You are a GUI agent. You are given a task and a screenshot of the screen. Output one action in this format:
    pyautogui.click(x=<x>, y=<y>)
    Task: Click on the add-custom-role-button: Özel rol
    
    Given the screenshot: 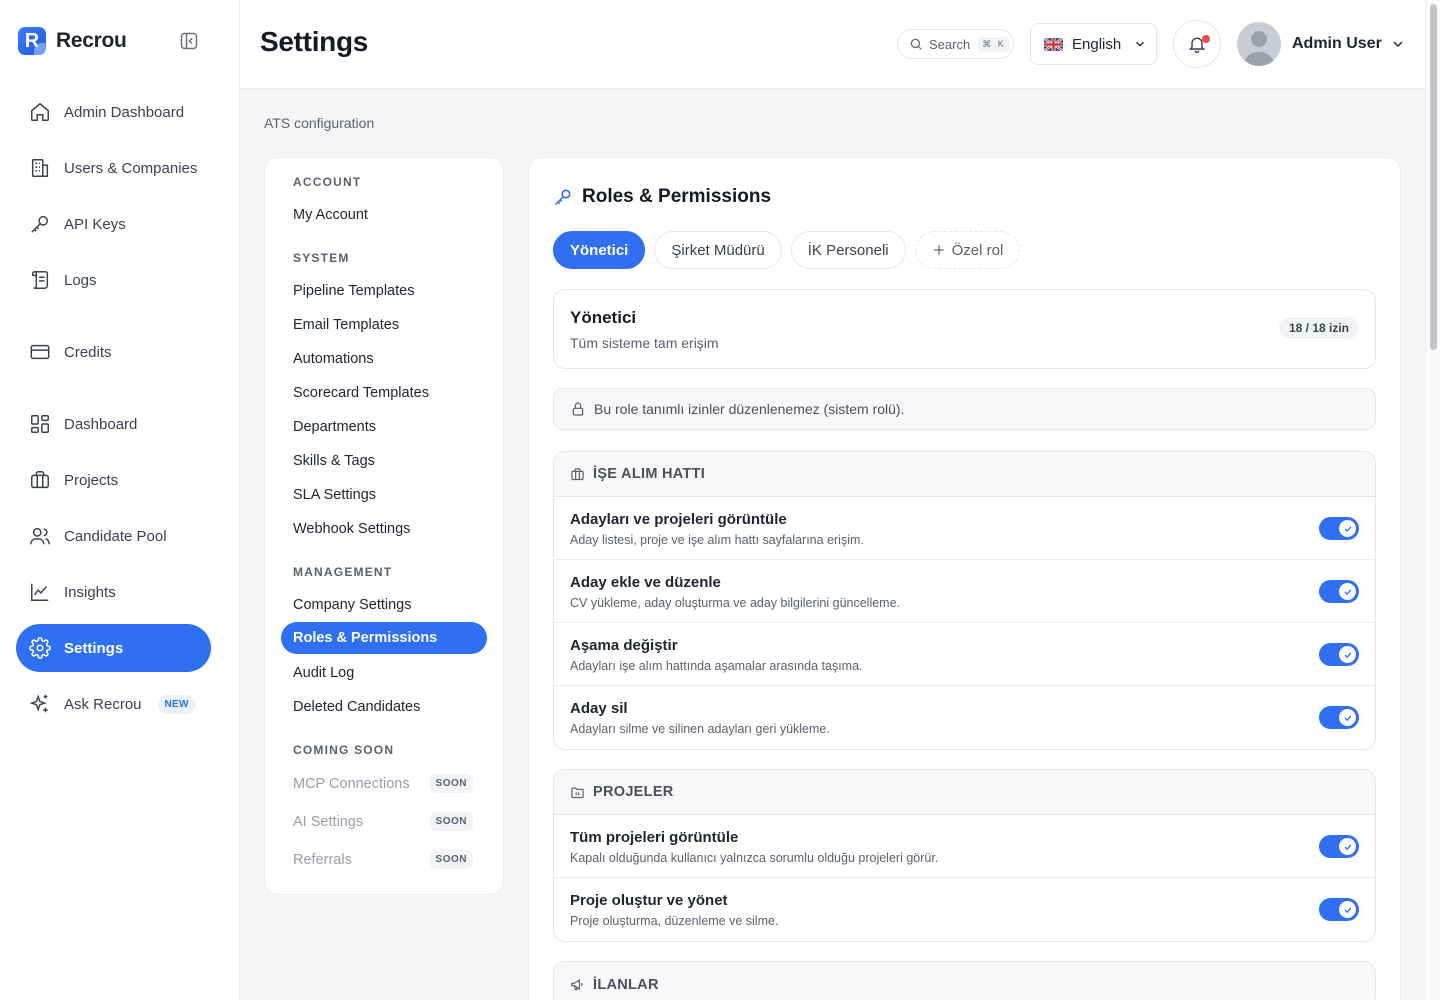 What is the action you would take?
    pyautogui.click(x=967, y=250)
    